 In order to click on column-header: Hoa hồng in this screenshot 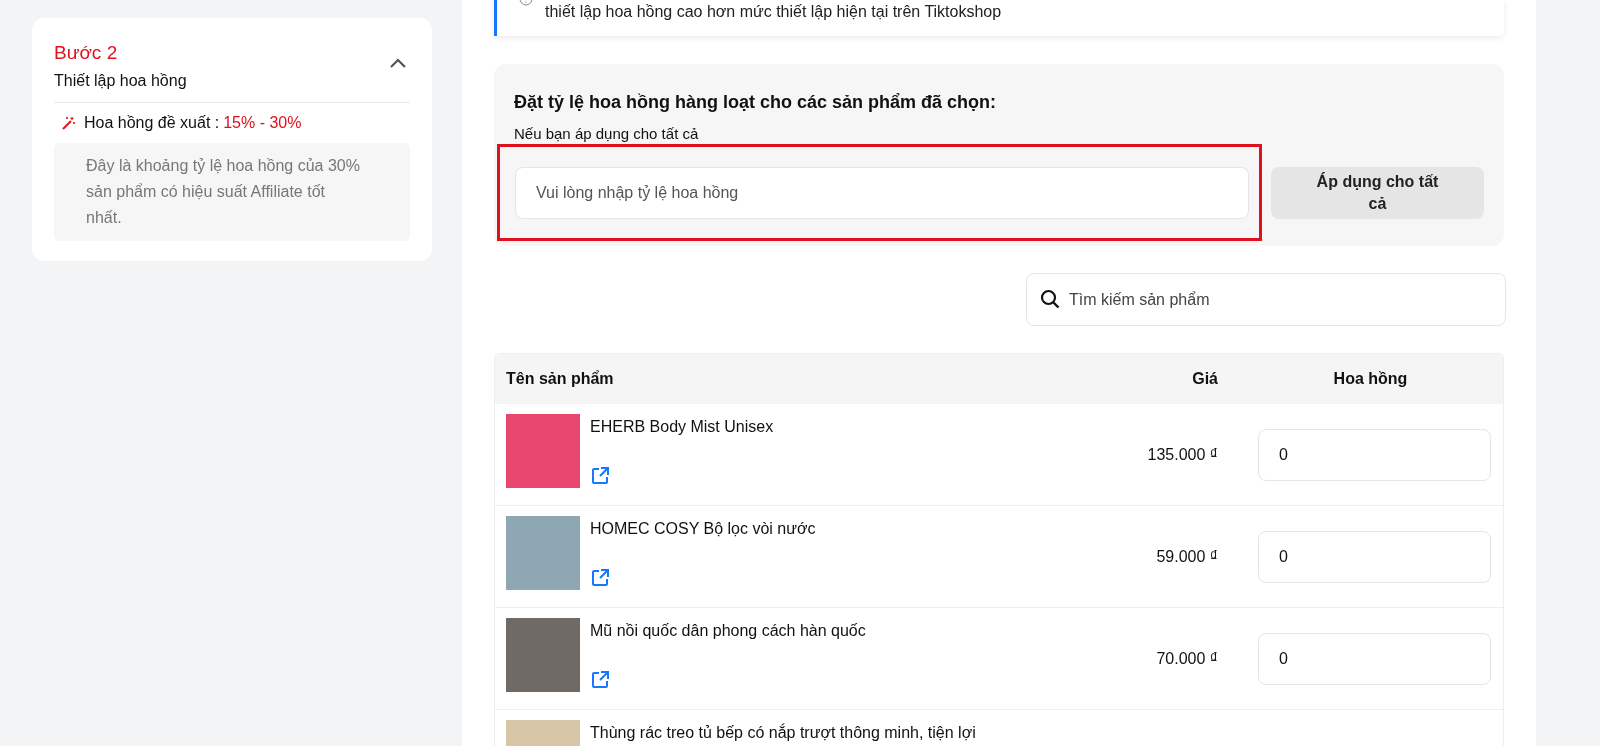, I will do `click(1370, 379)`.